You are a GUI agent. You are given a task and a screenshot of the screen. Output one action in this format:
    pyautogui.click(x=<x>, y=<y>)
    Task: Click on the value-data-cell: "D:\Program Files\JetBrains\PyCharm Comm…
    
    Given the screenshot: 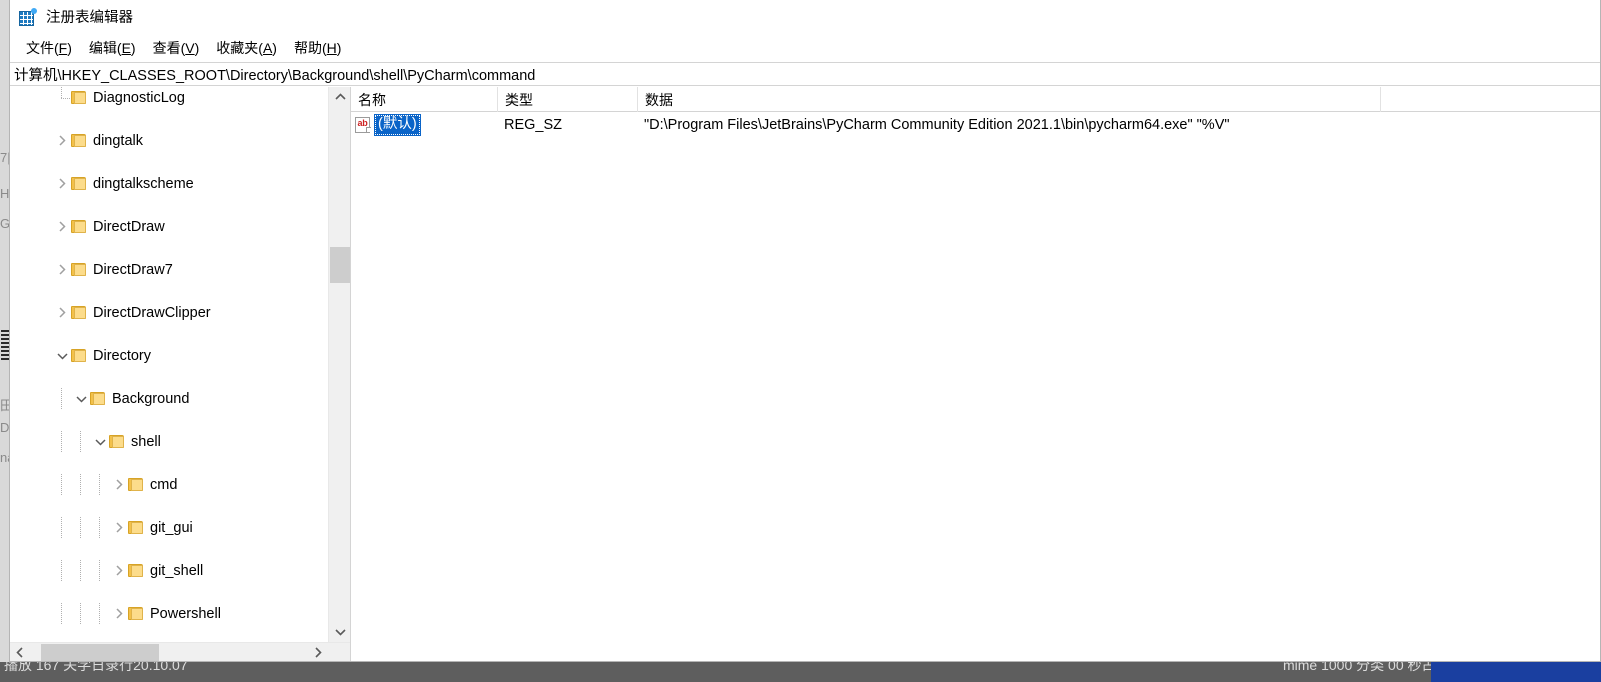 What is the action you would take?
    pyautogui.click(x=937, y=125)
    